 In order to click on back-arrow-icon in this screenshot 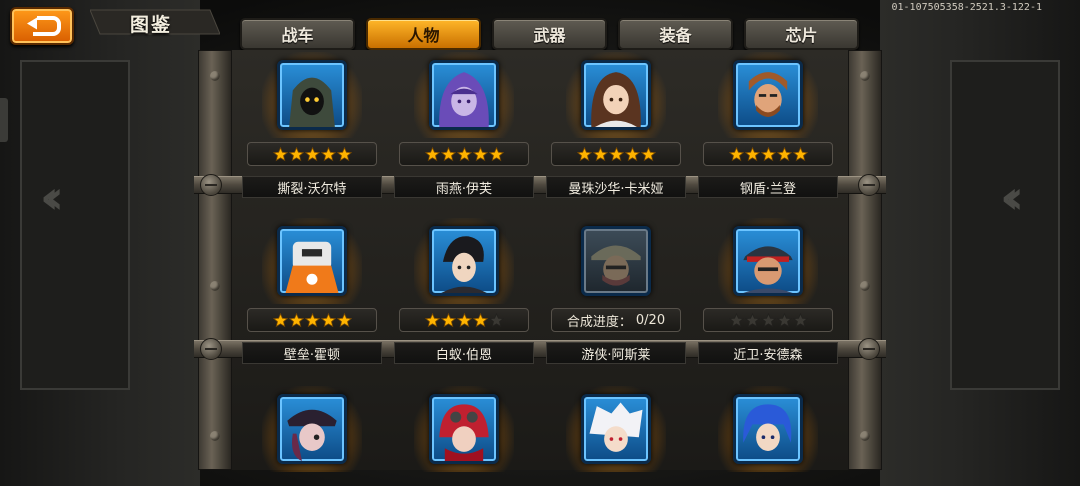, I will do `click(44, 26)`.